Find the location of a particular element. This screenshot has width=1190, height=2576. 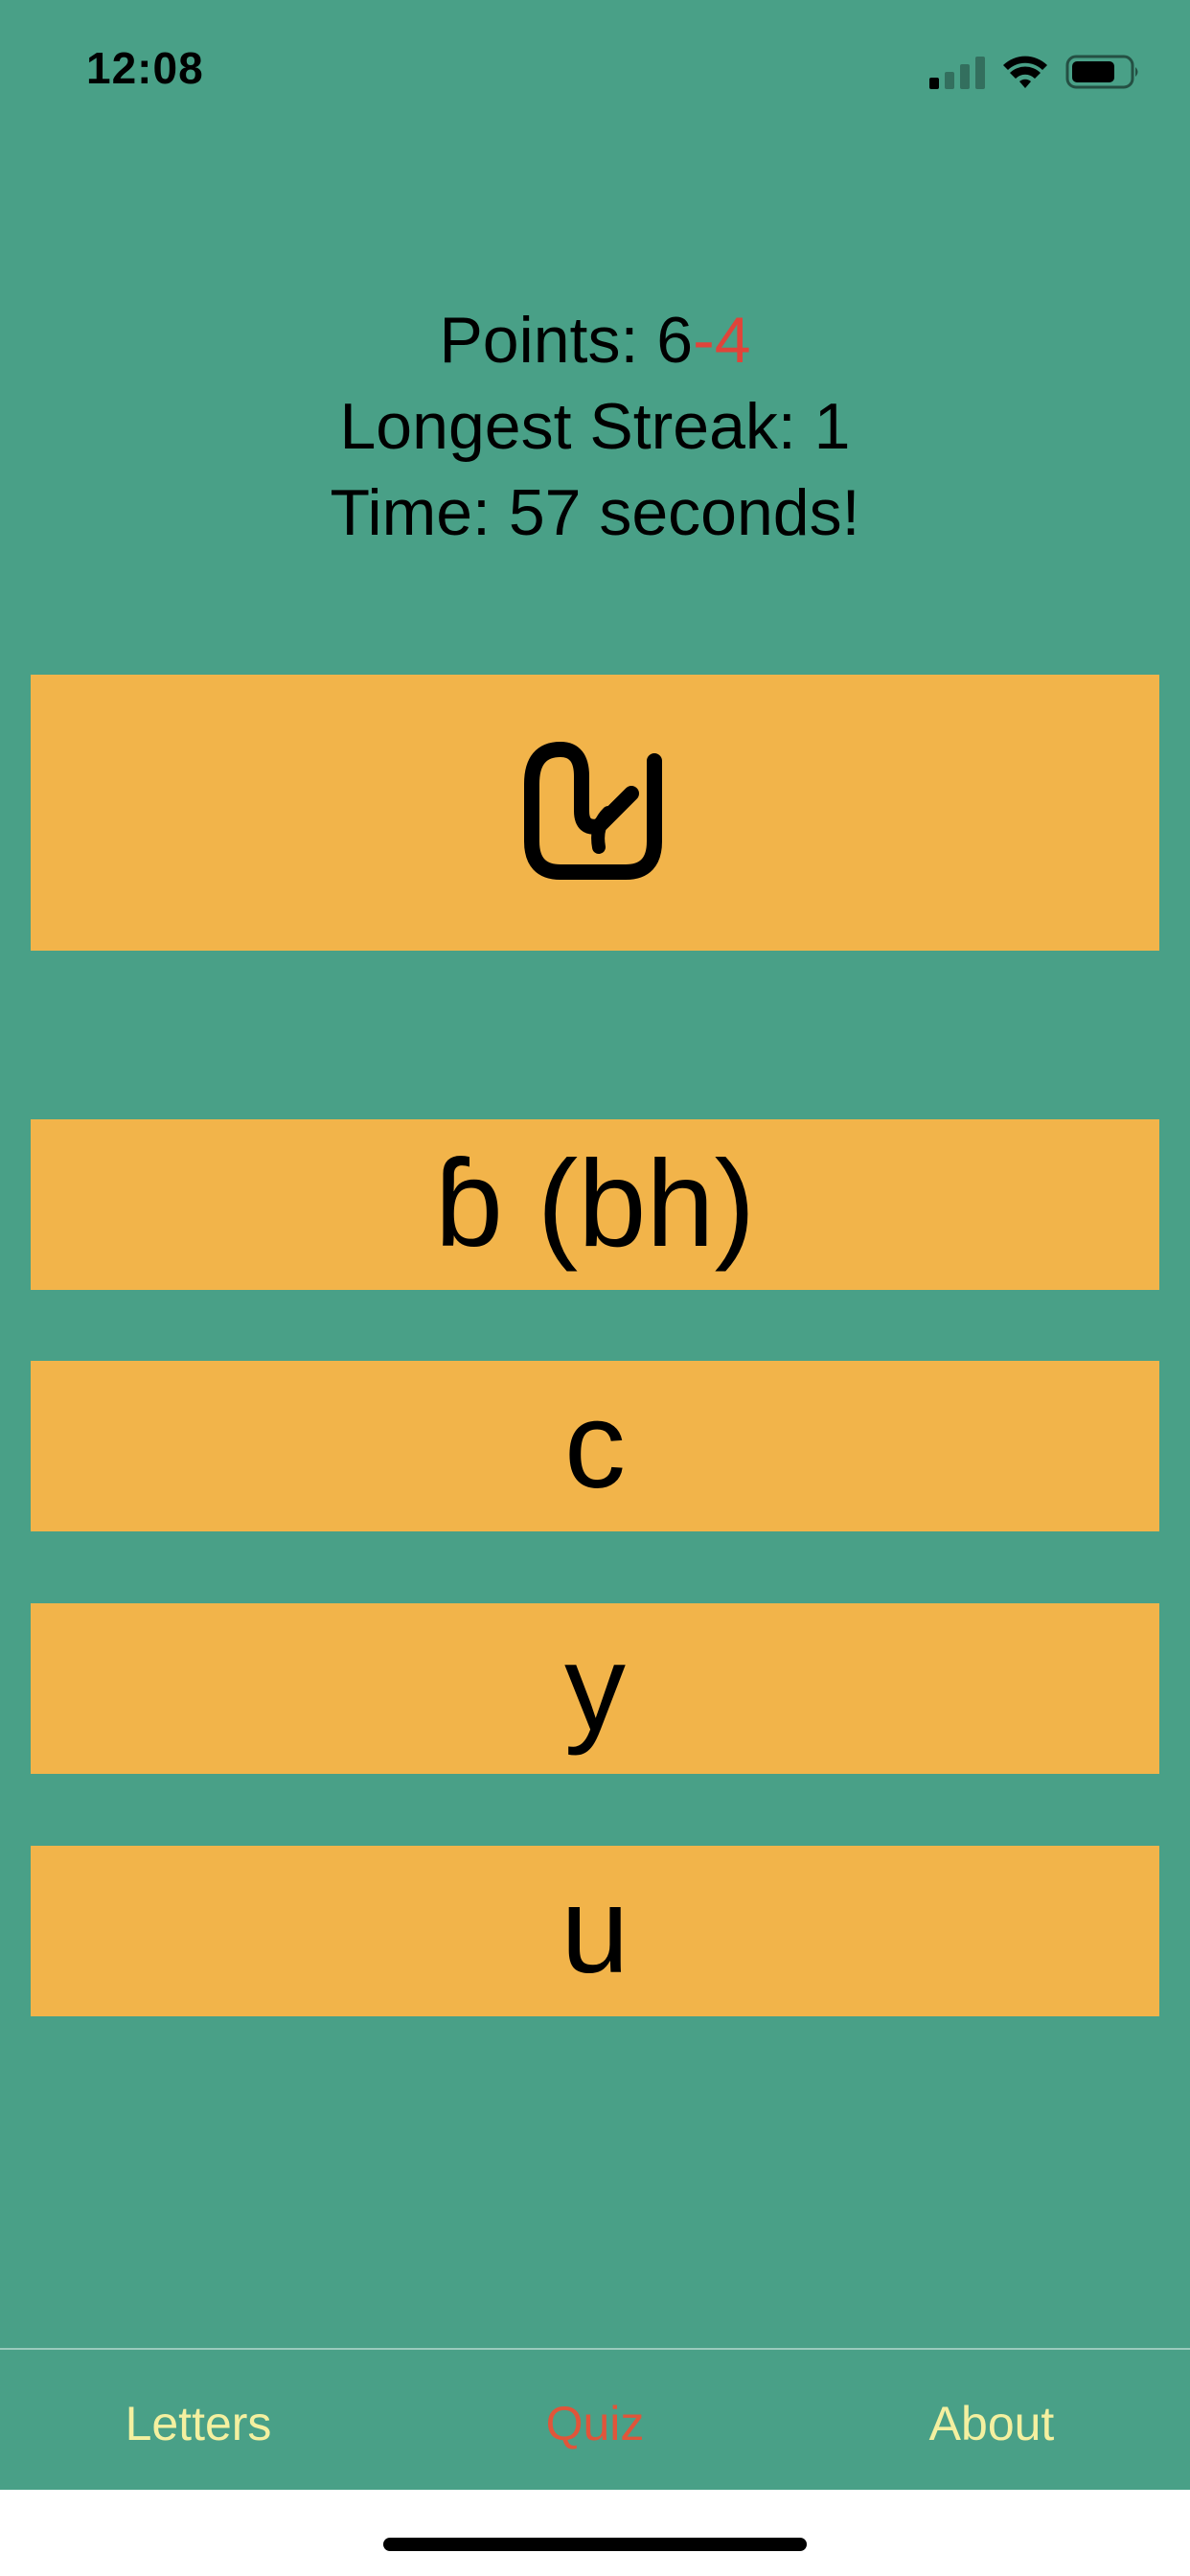

tab-bar: Letters Quiz About is located at coordinates (595, 2419).